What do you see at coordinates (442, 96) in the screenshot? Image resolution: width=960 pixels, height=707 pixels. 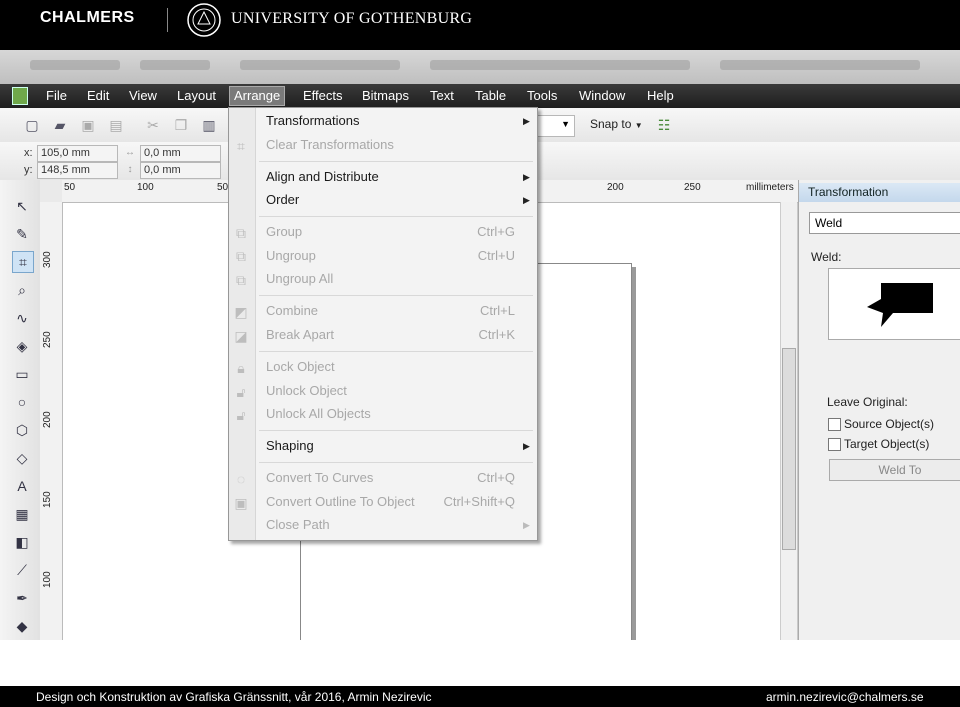 I see `menu-text: Text` at bounding box center [442, 96].